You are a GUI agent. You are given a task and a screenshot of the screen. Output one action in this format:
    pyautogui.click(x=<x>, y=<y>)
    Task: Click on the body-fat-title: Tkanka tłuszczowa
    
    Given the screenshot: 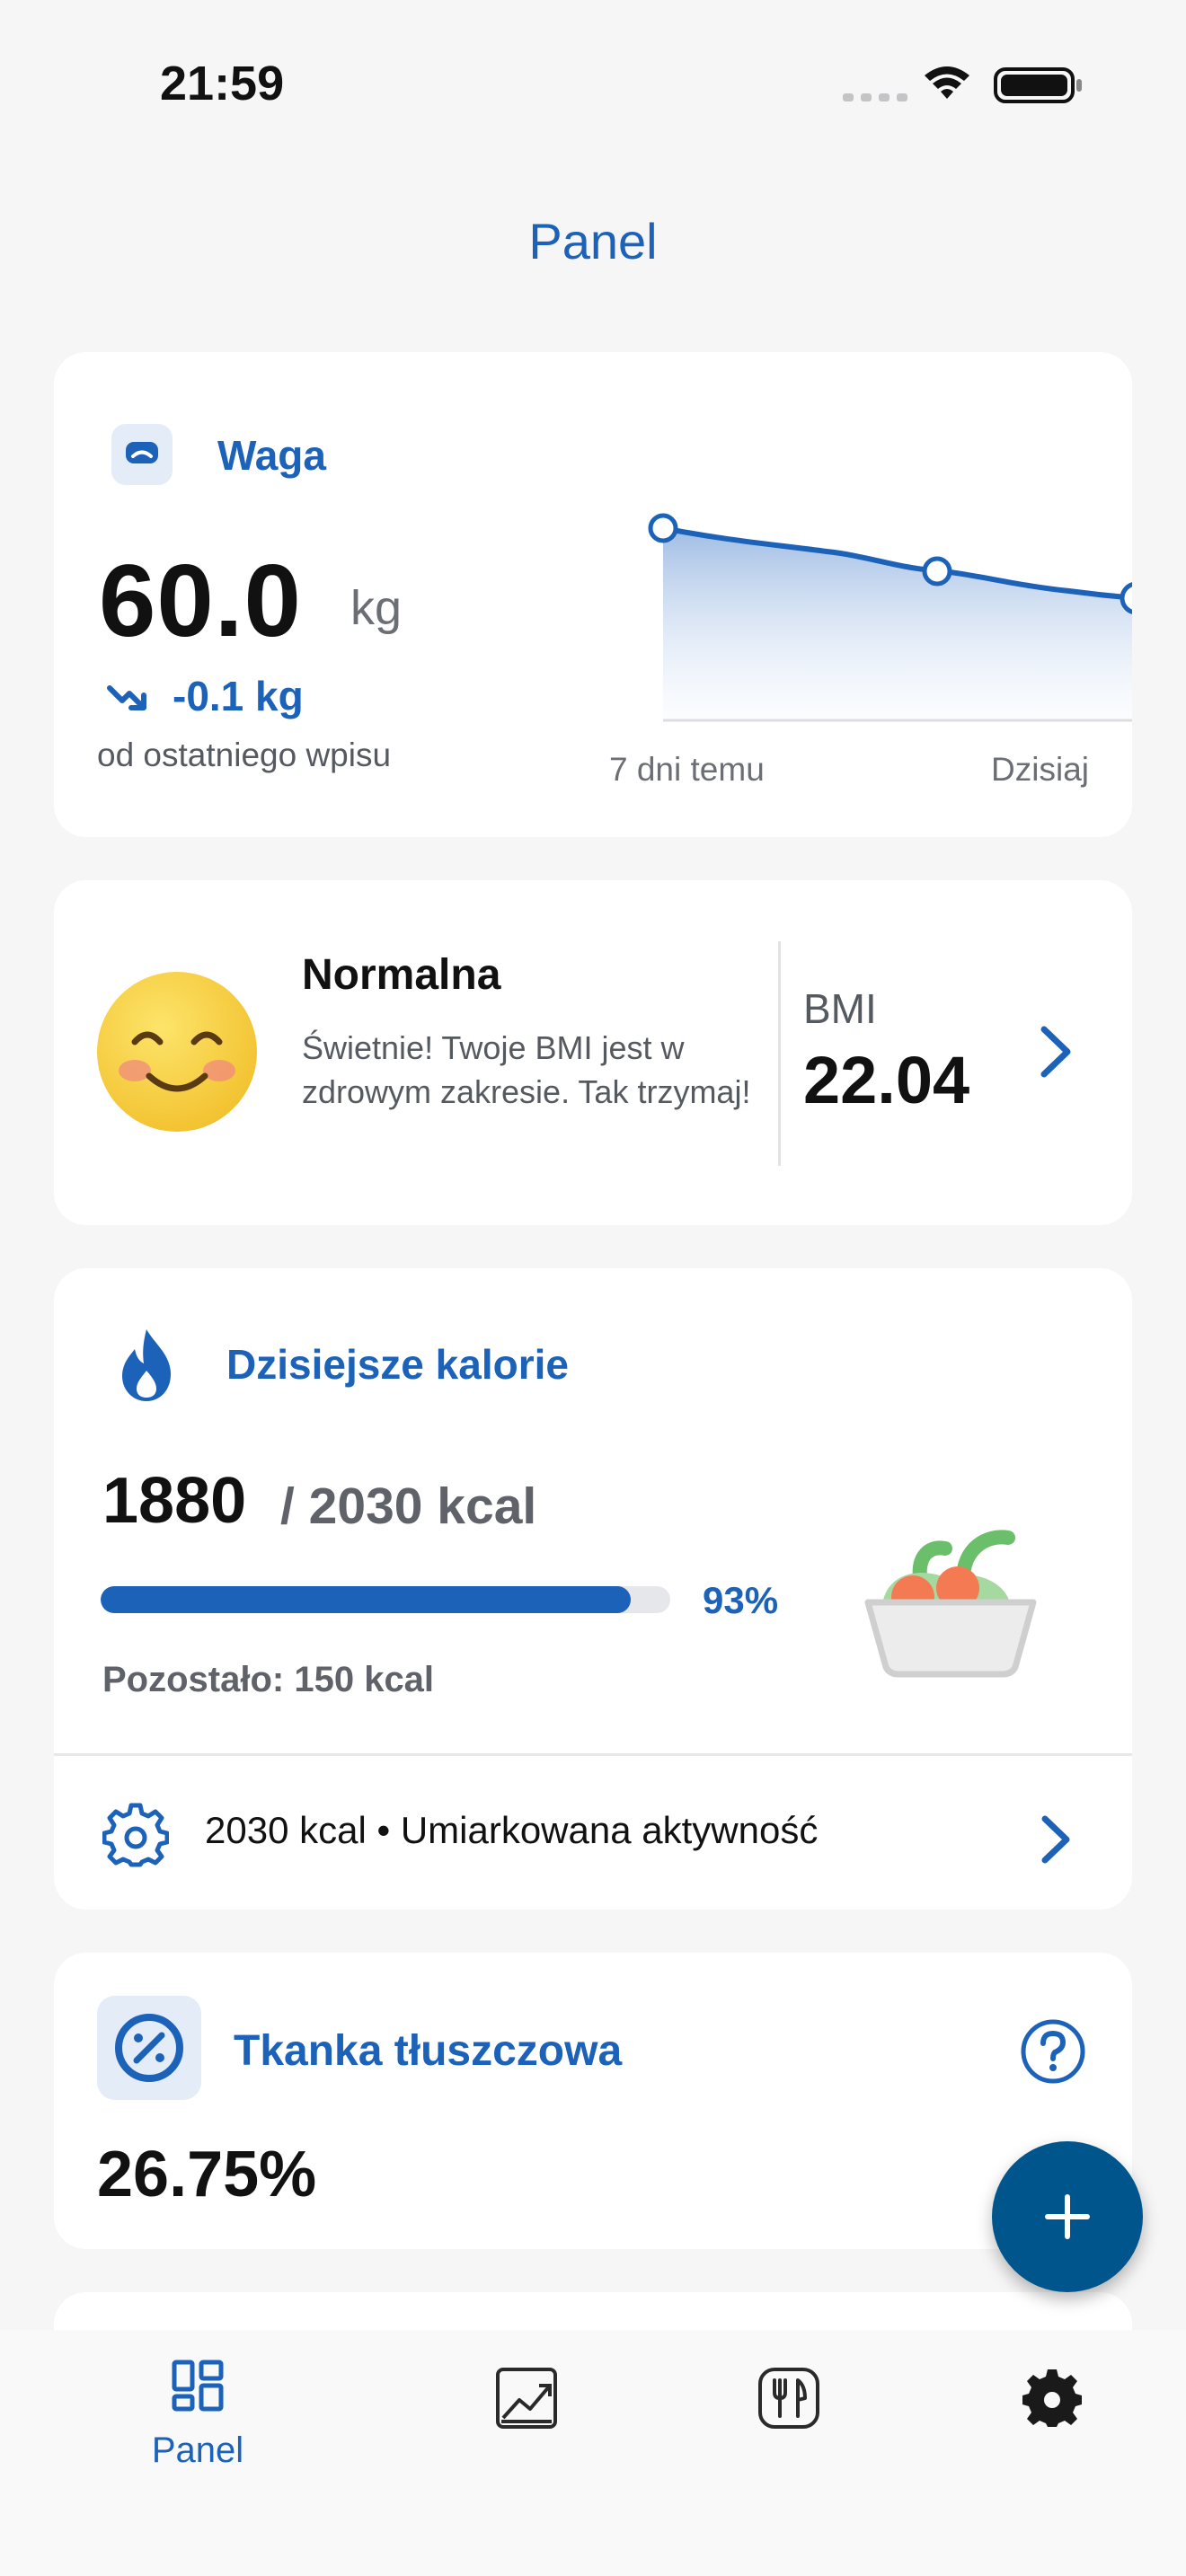 What is the action you would take?
    pyautogui.click(x=428, y=2051)
    